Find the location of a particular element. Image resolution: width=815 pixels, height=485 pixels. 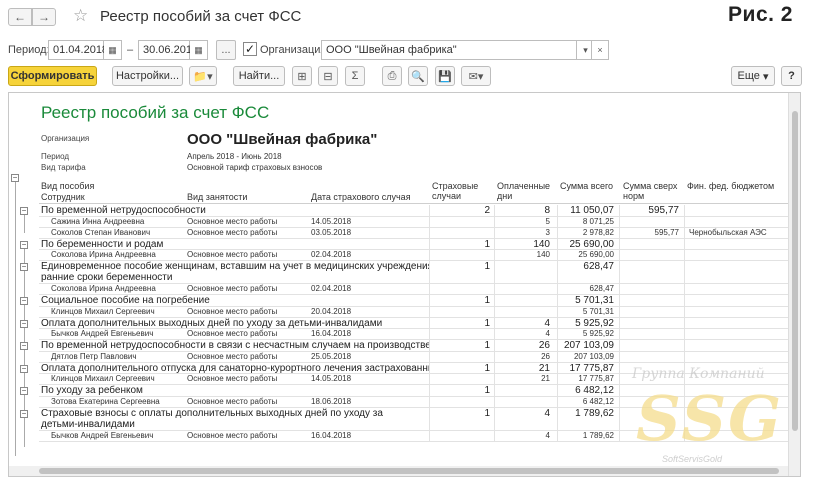

horizontal-scrollbar is located at coordinates (398, 471).